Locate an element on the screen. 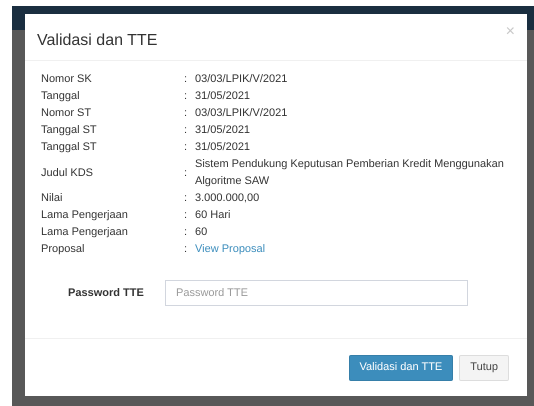 Image resolution: width=534 pixels, height=406 pixels. field-label: Judul KDS is located at coordinates (67, 173).